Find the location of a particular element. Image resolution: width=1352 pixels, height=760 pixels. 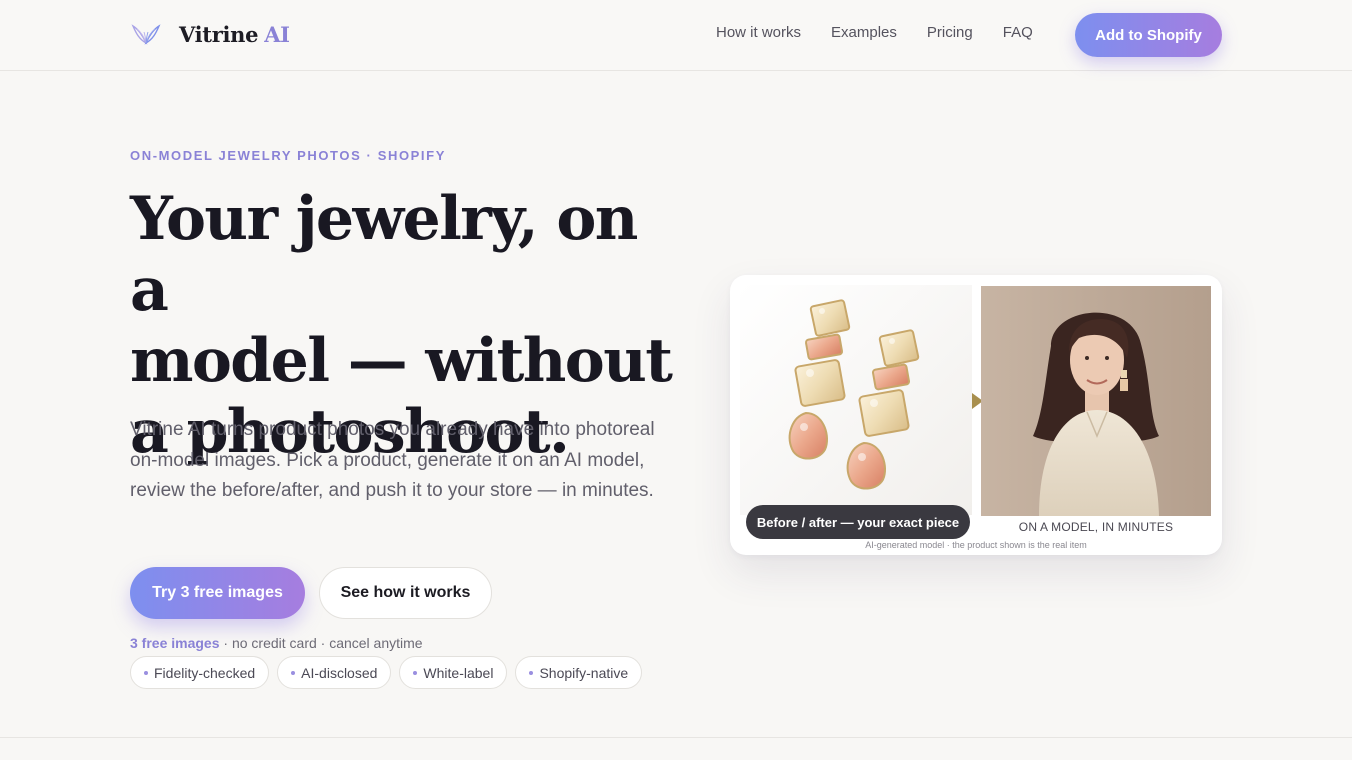

brand-ai-suffix: AI is located at coordinates (277, 34).